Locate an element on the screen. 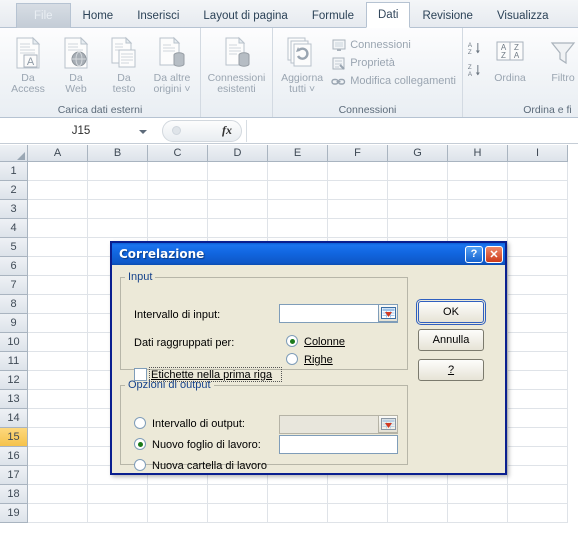 This screenshot has width=578, height=550. column-header-H: H is located at coordinates (478, 153).